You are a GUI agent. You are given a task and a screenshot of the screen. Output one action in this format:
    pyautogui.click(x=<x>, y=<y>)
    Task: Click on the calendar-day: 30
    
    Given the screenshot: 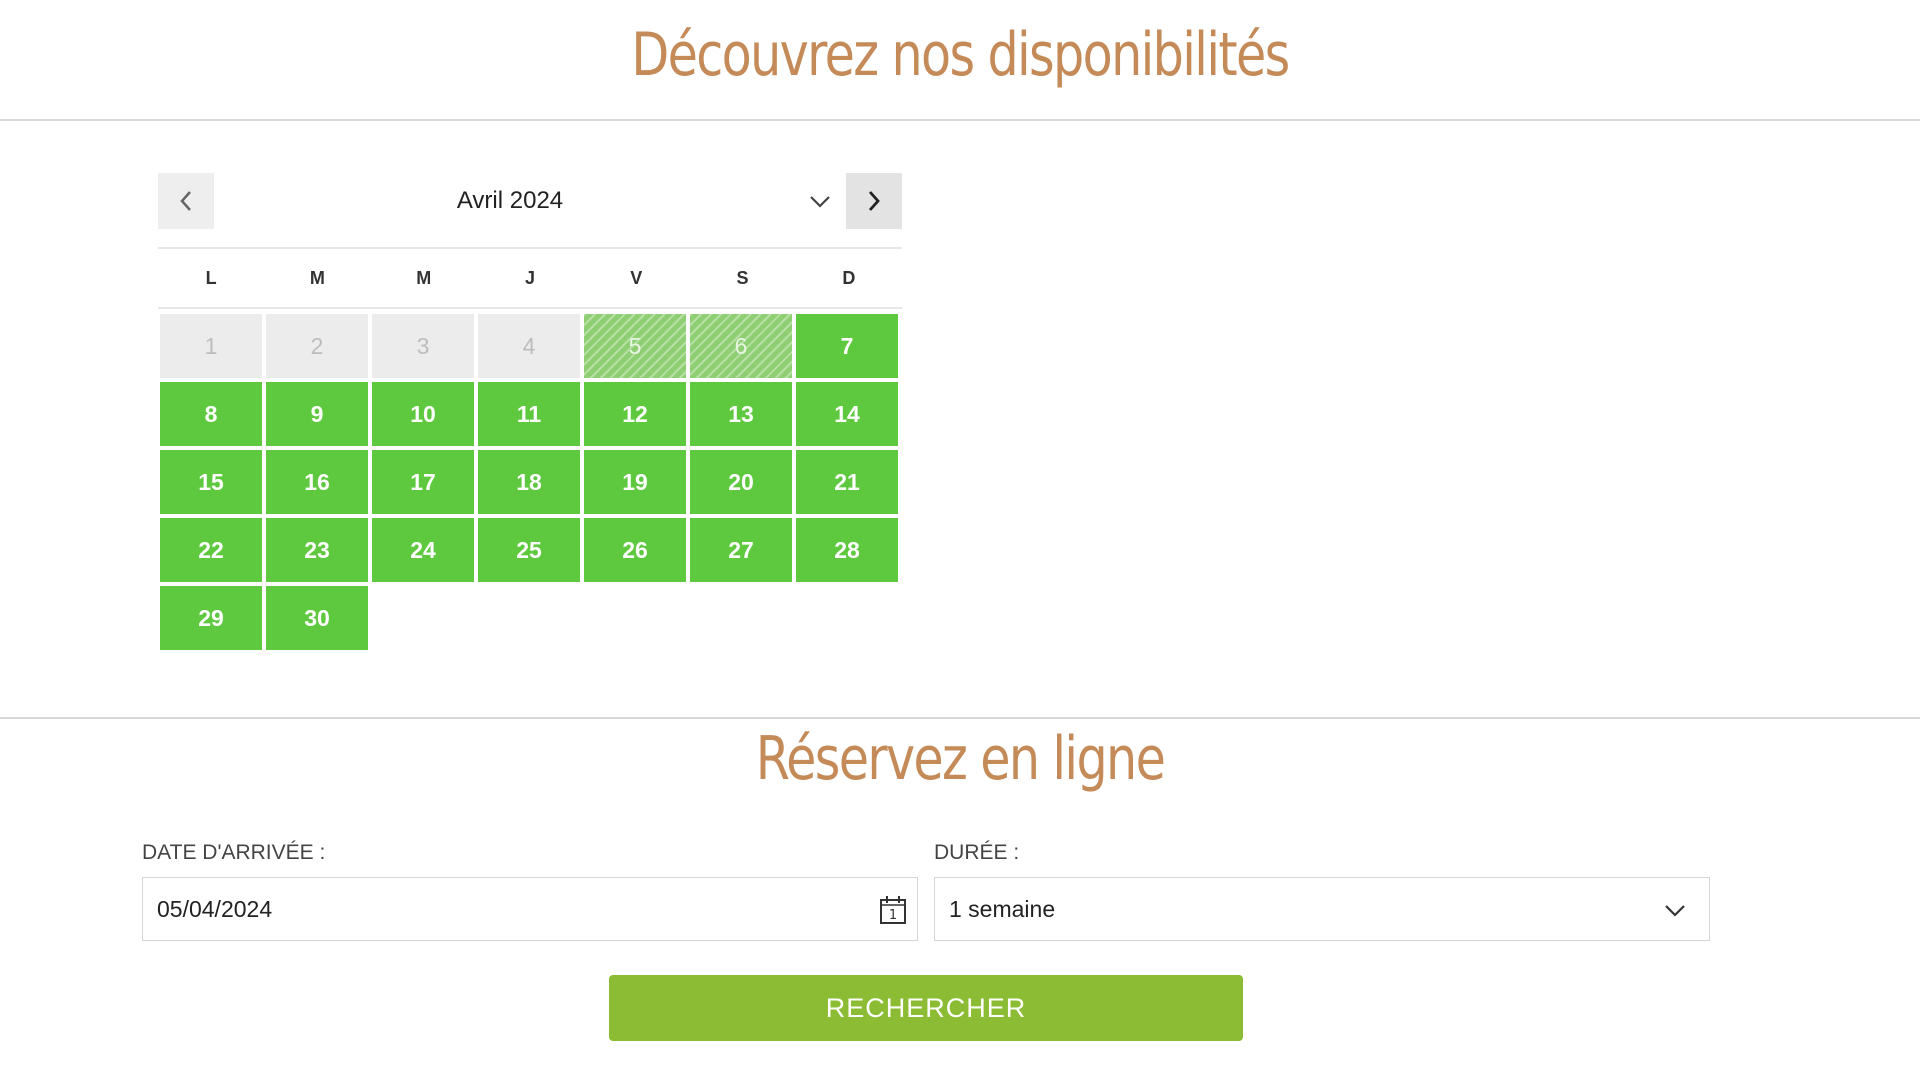 What is the action you would take?
    pyautogui.click(x=317, y=618)
    